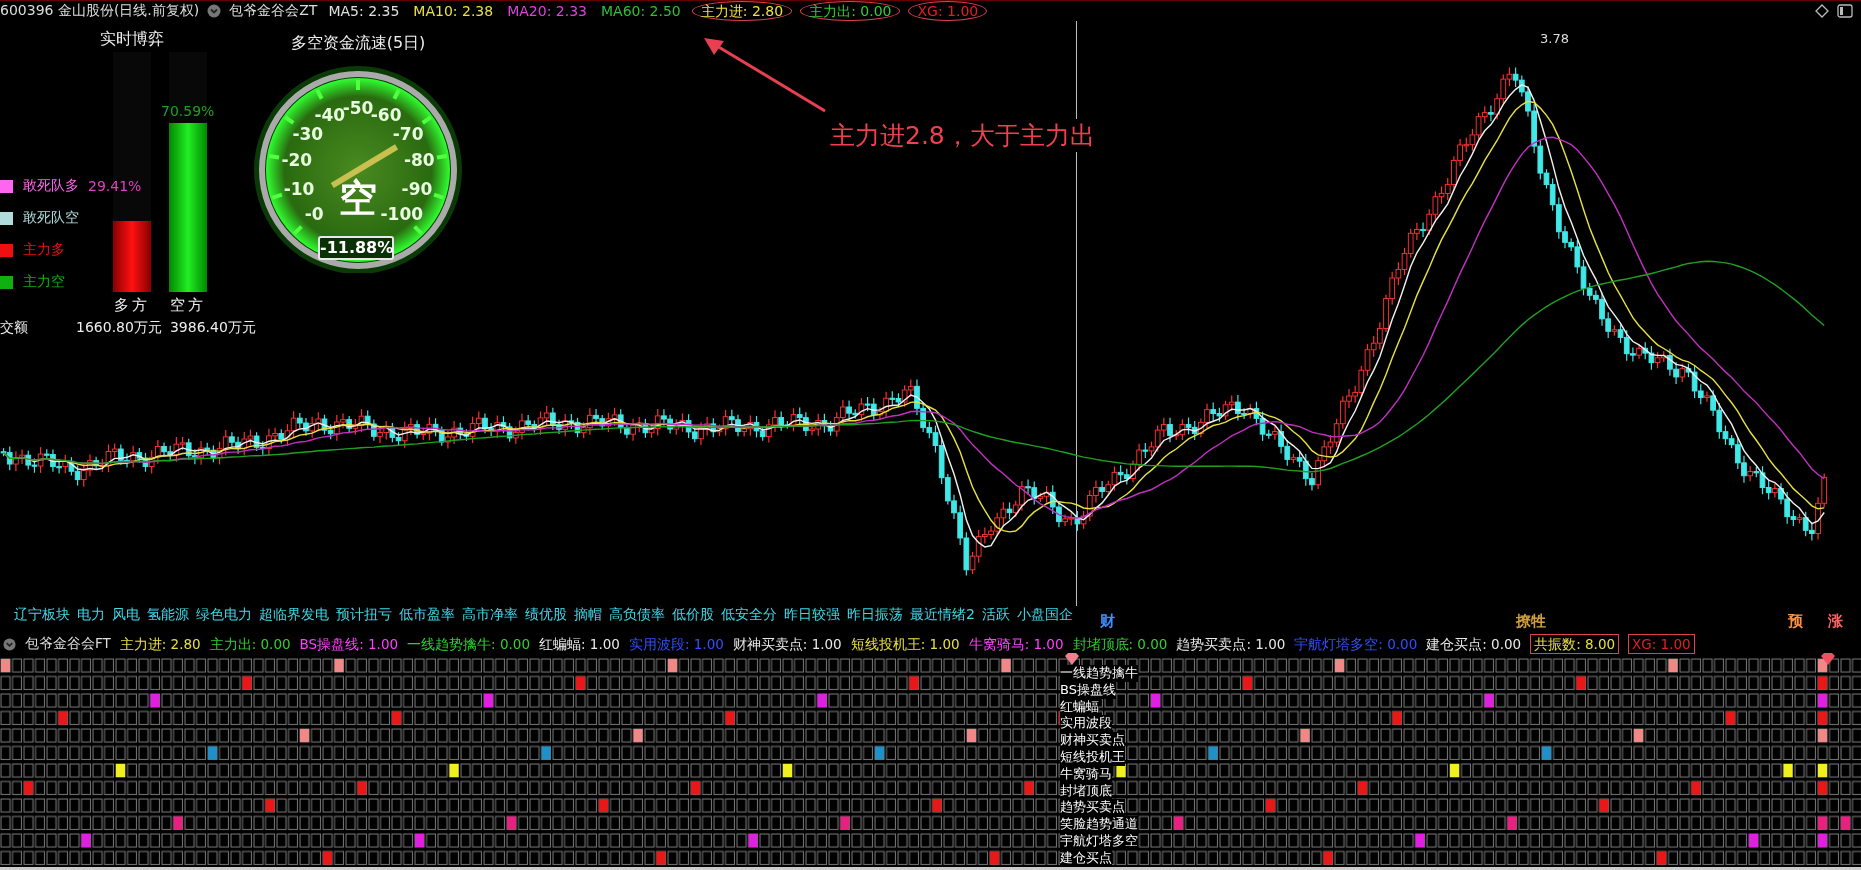 The height and width of the screenshot is (870, 1861). What do you see at coordinates (490, 615) in the screenshot?
I see `concept-tag: 高市净率` at bounding box center [490, 615].